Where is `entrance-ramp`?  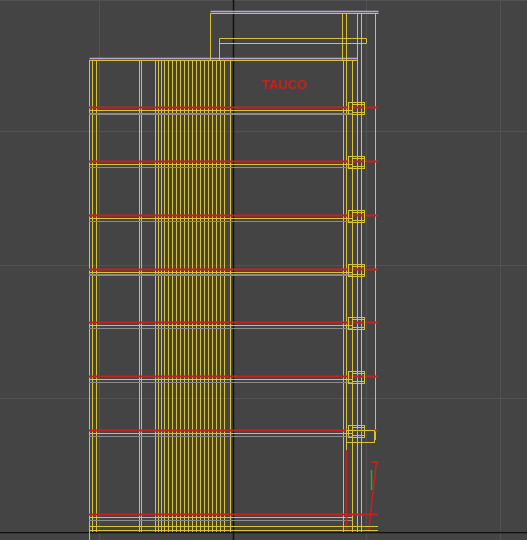
entrance-ramp is located at coordinates (372, 497).